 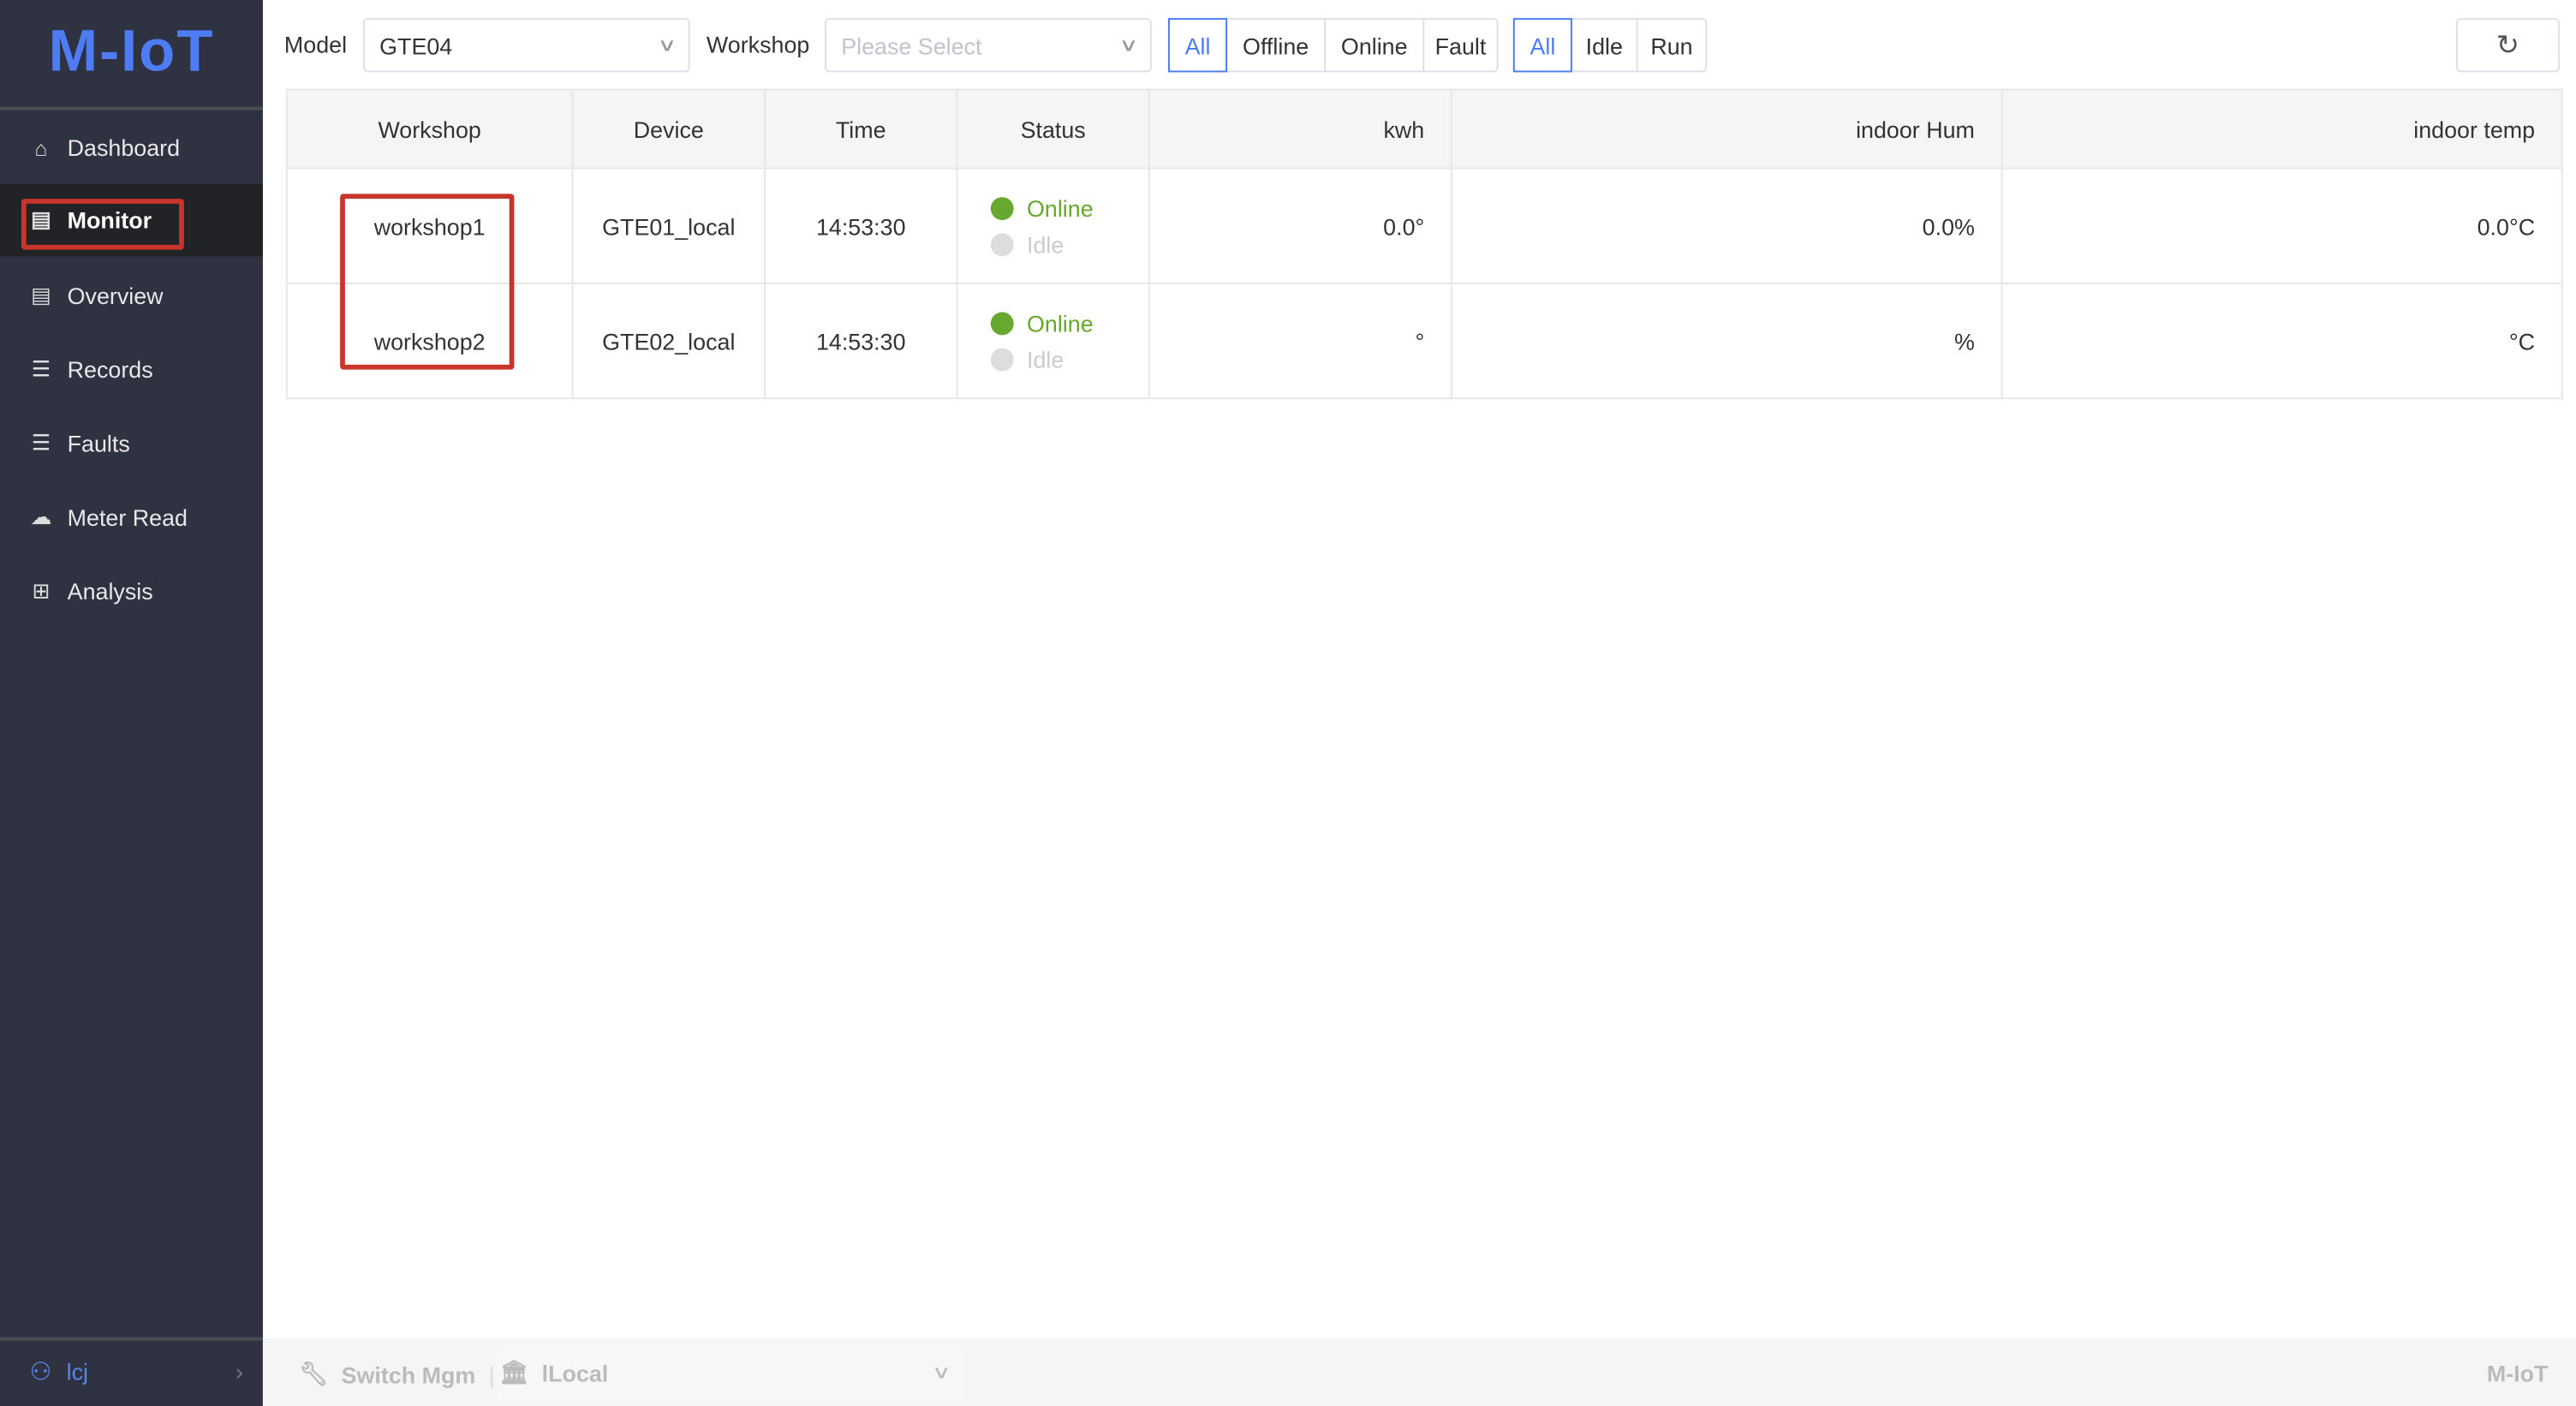 I want to click on run-all-button: All, so click(x=1542, y=45).